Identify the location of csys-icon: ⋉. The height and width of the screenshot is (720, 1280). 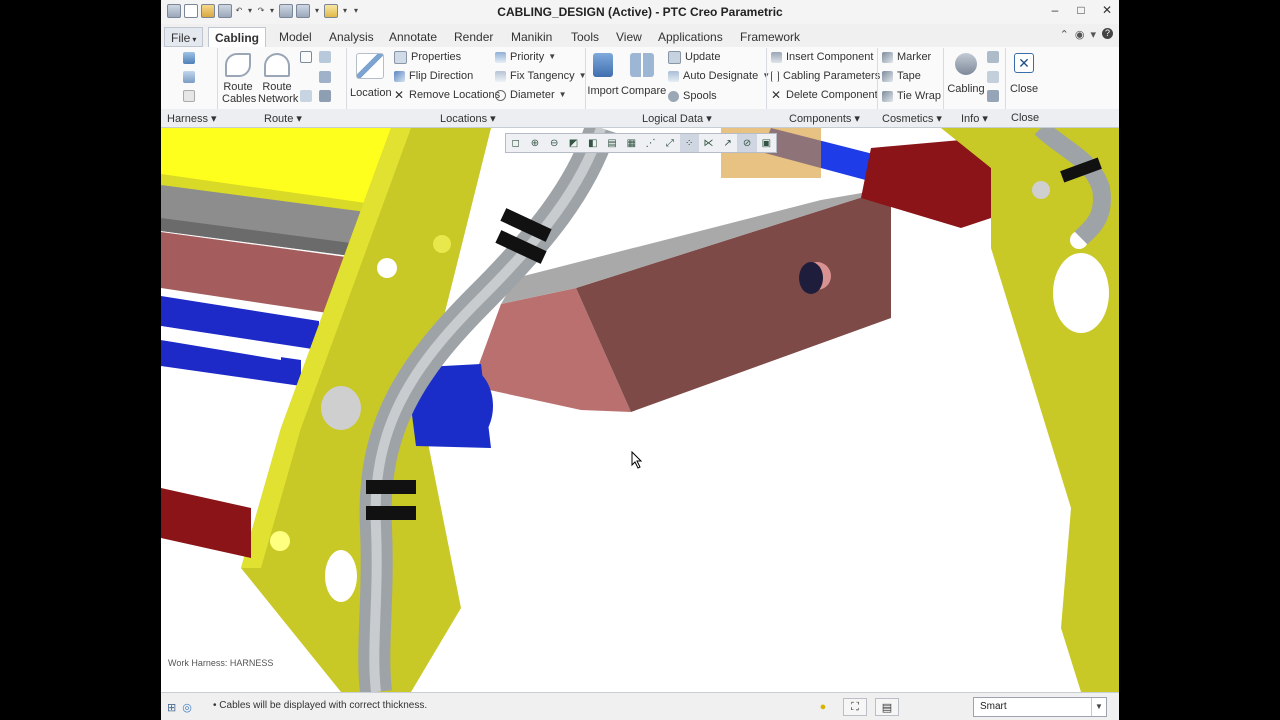
(708, 143).